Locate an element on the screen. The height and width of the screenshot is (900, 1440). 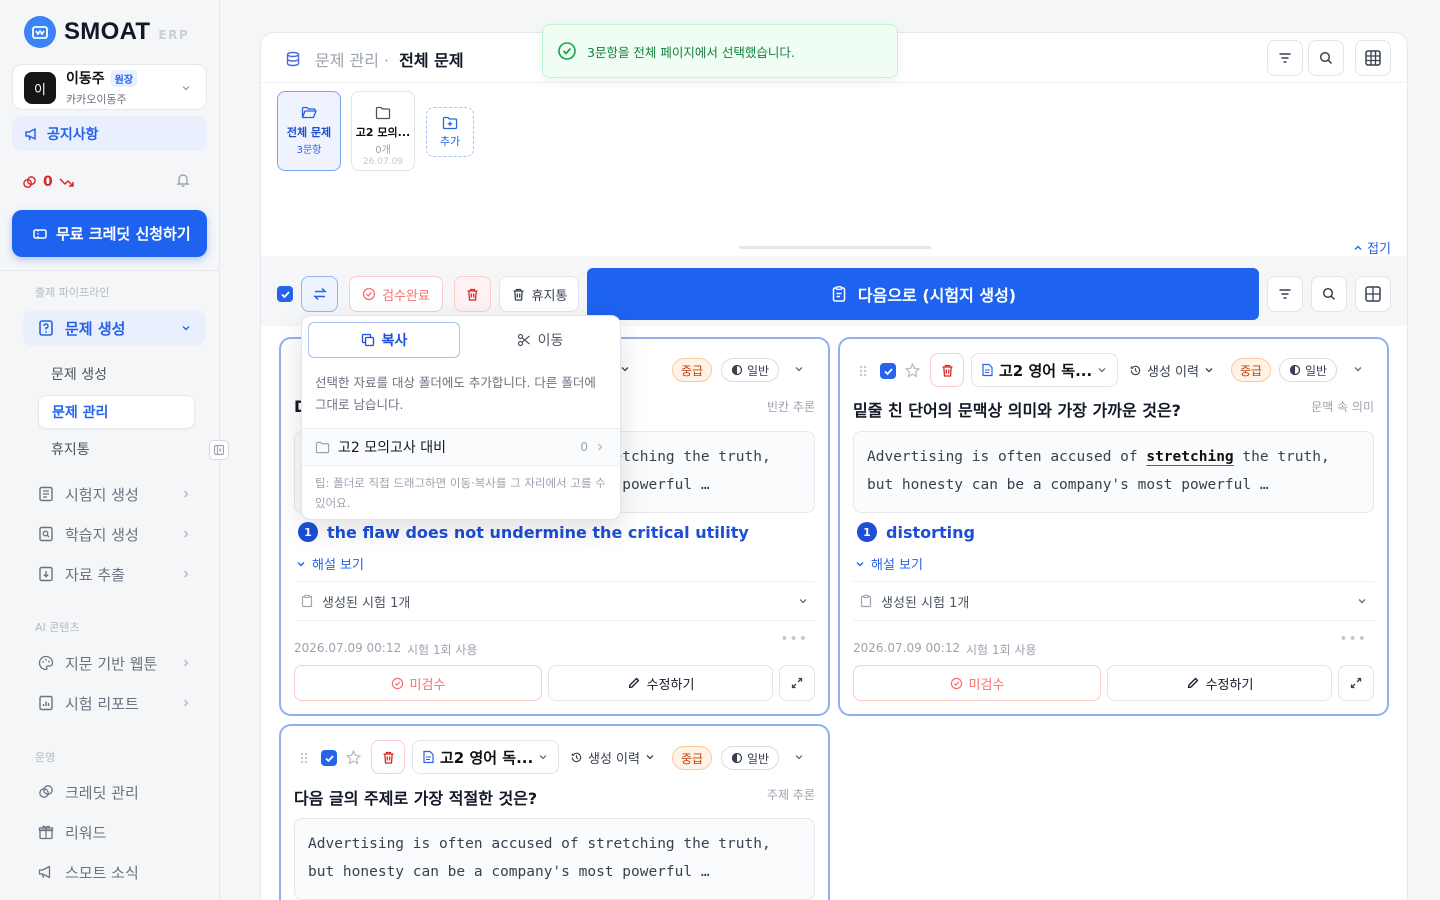
sidebar-subitem-question-manage: 문제 관리 is located at coordinates (116, 412).